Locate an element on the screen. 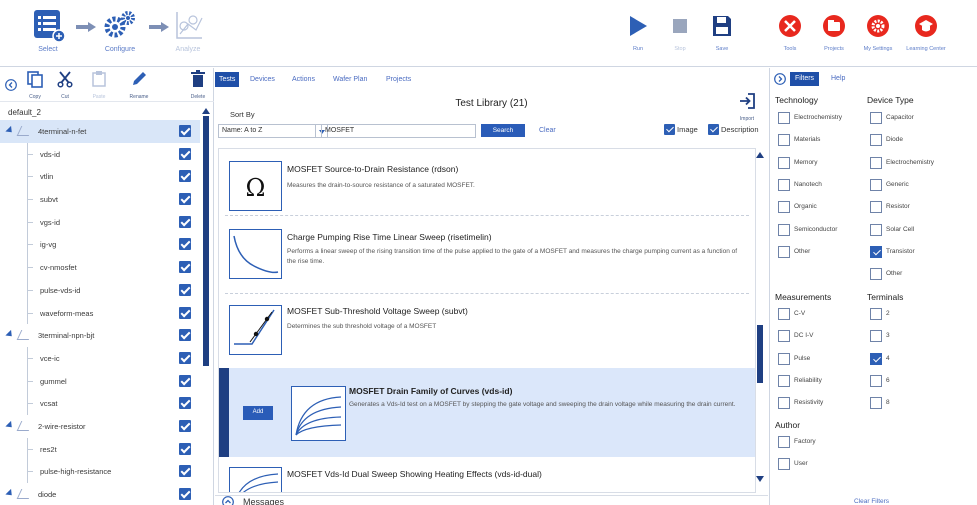  tree-leaf: gummel is located at coordinates (100, 381).